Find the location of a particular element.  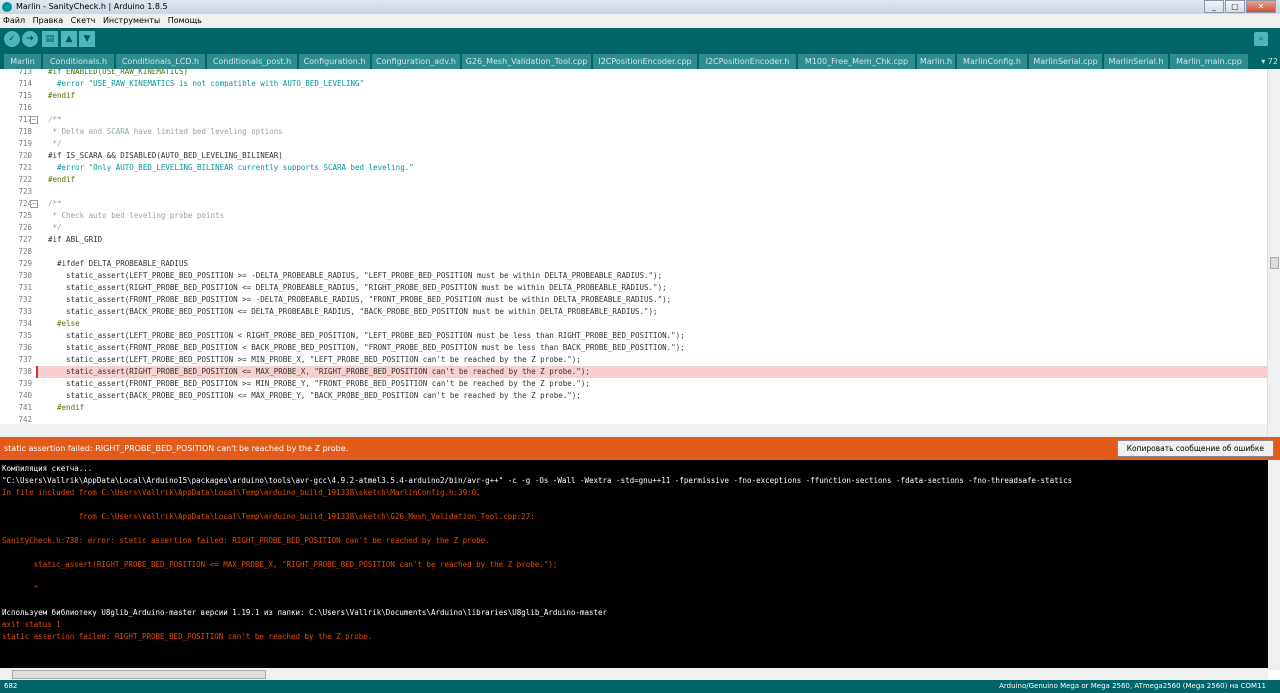

tab-conditionals: Conditionals.h is located at coordinates (78, 61).